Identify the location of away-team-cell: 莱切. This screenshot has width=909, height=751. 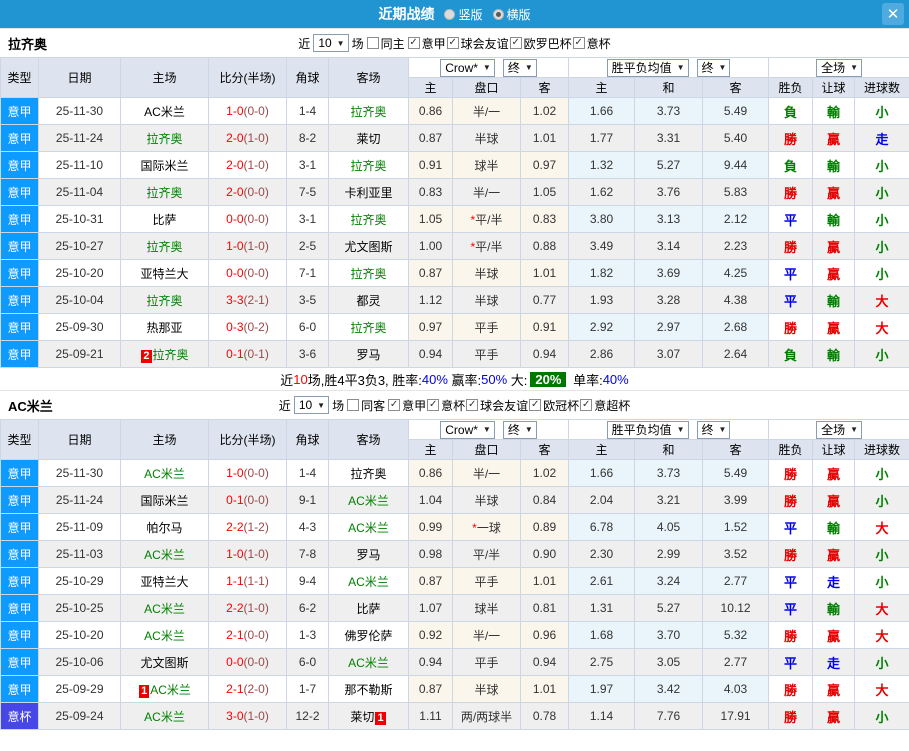
(368, 138).